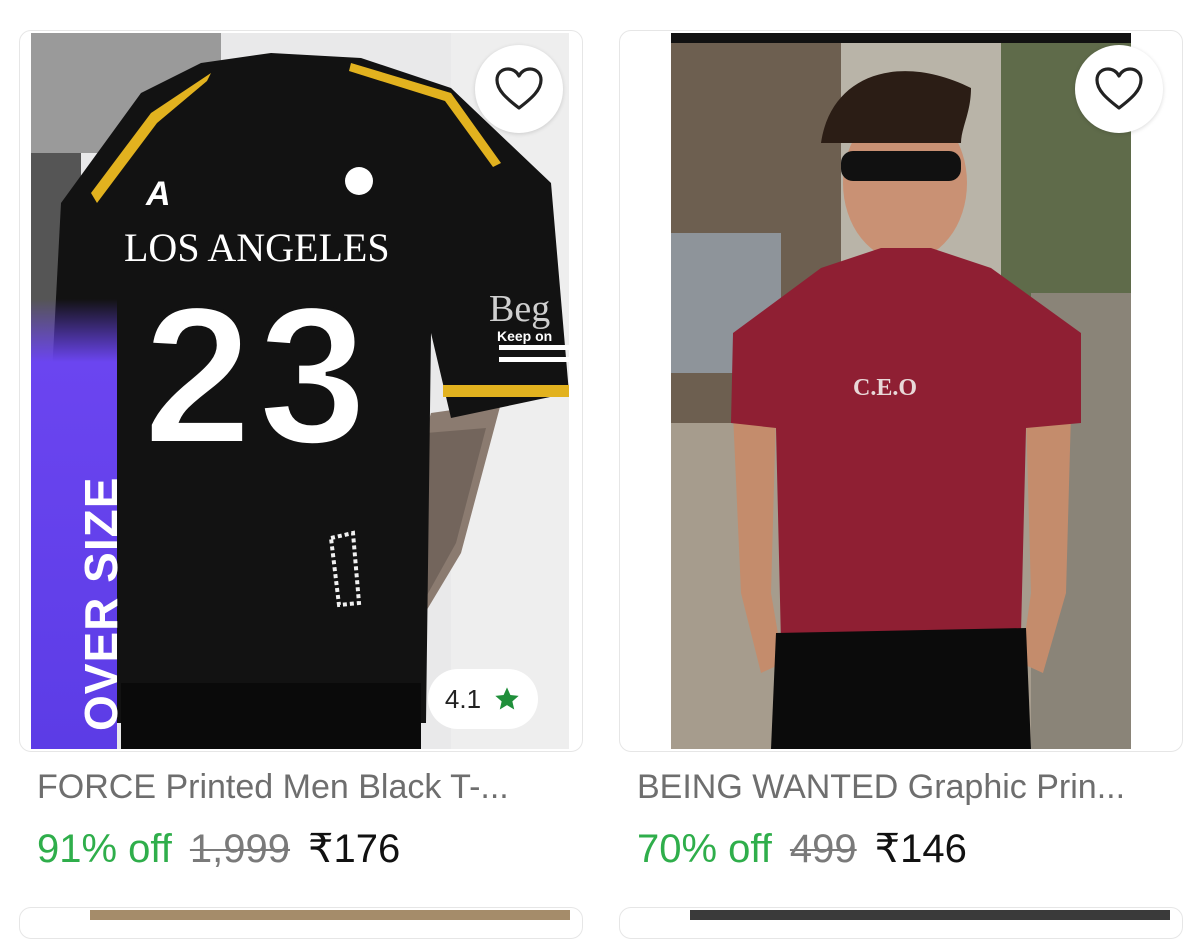  I want to click on price-row: 91% off 1,999 ₹176, so click(218, 849).